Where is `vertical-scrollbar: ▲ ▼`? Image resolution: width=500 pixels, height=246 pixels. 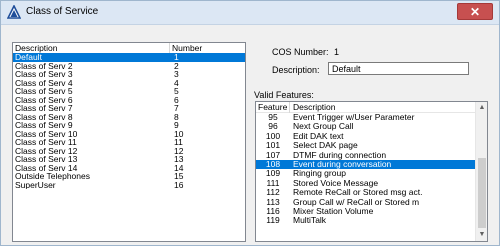
vertical-scrollbar: ▲ ▼ is located at coordinates (481, 171).